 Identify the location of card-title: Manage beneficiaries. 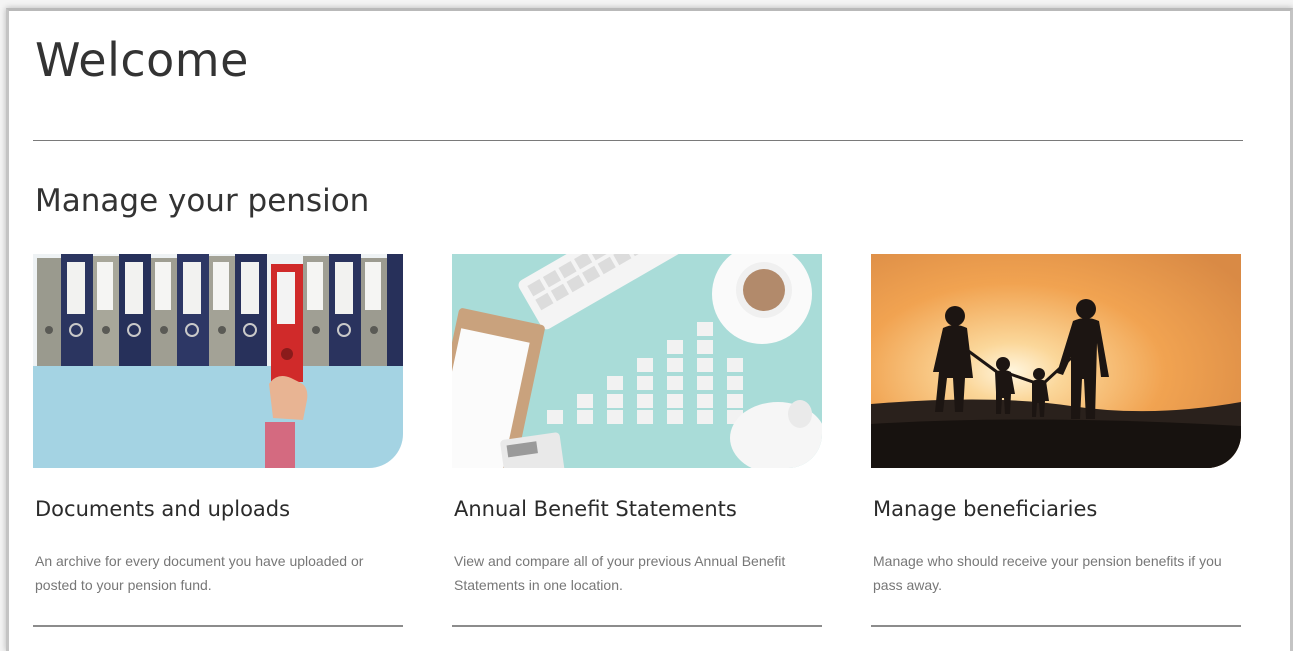
(985, 509).